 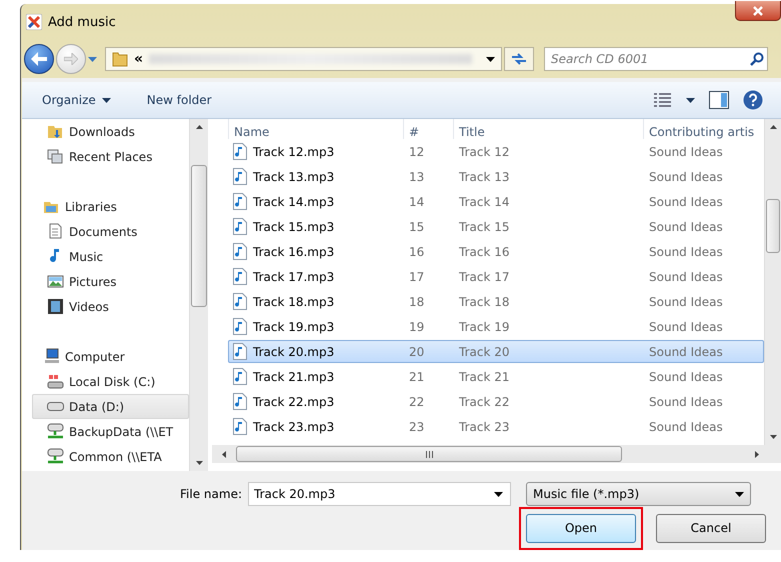 I want to click on address-bar: «, so click(x=303, y=59).